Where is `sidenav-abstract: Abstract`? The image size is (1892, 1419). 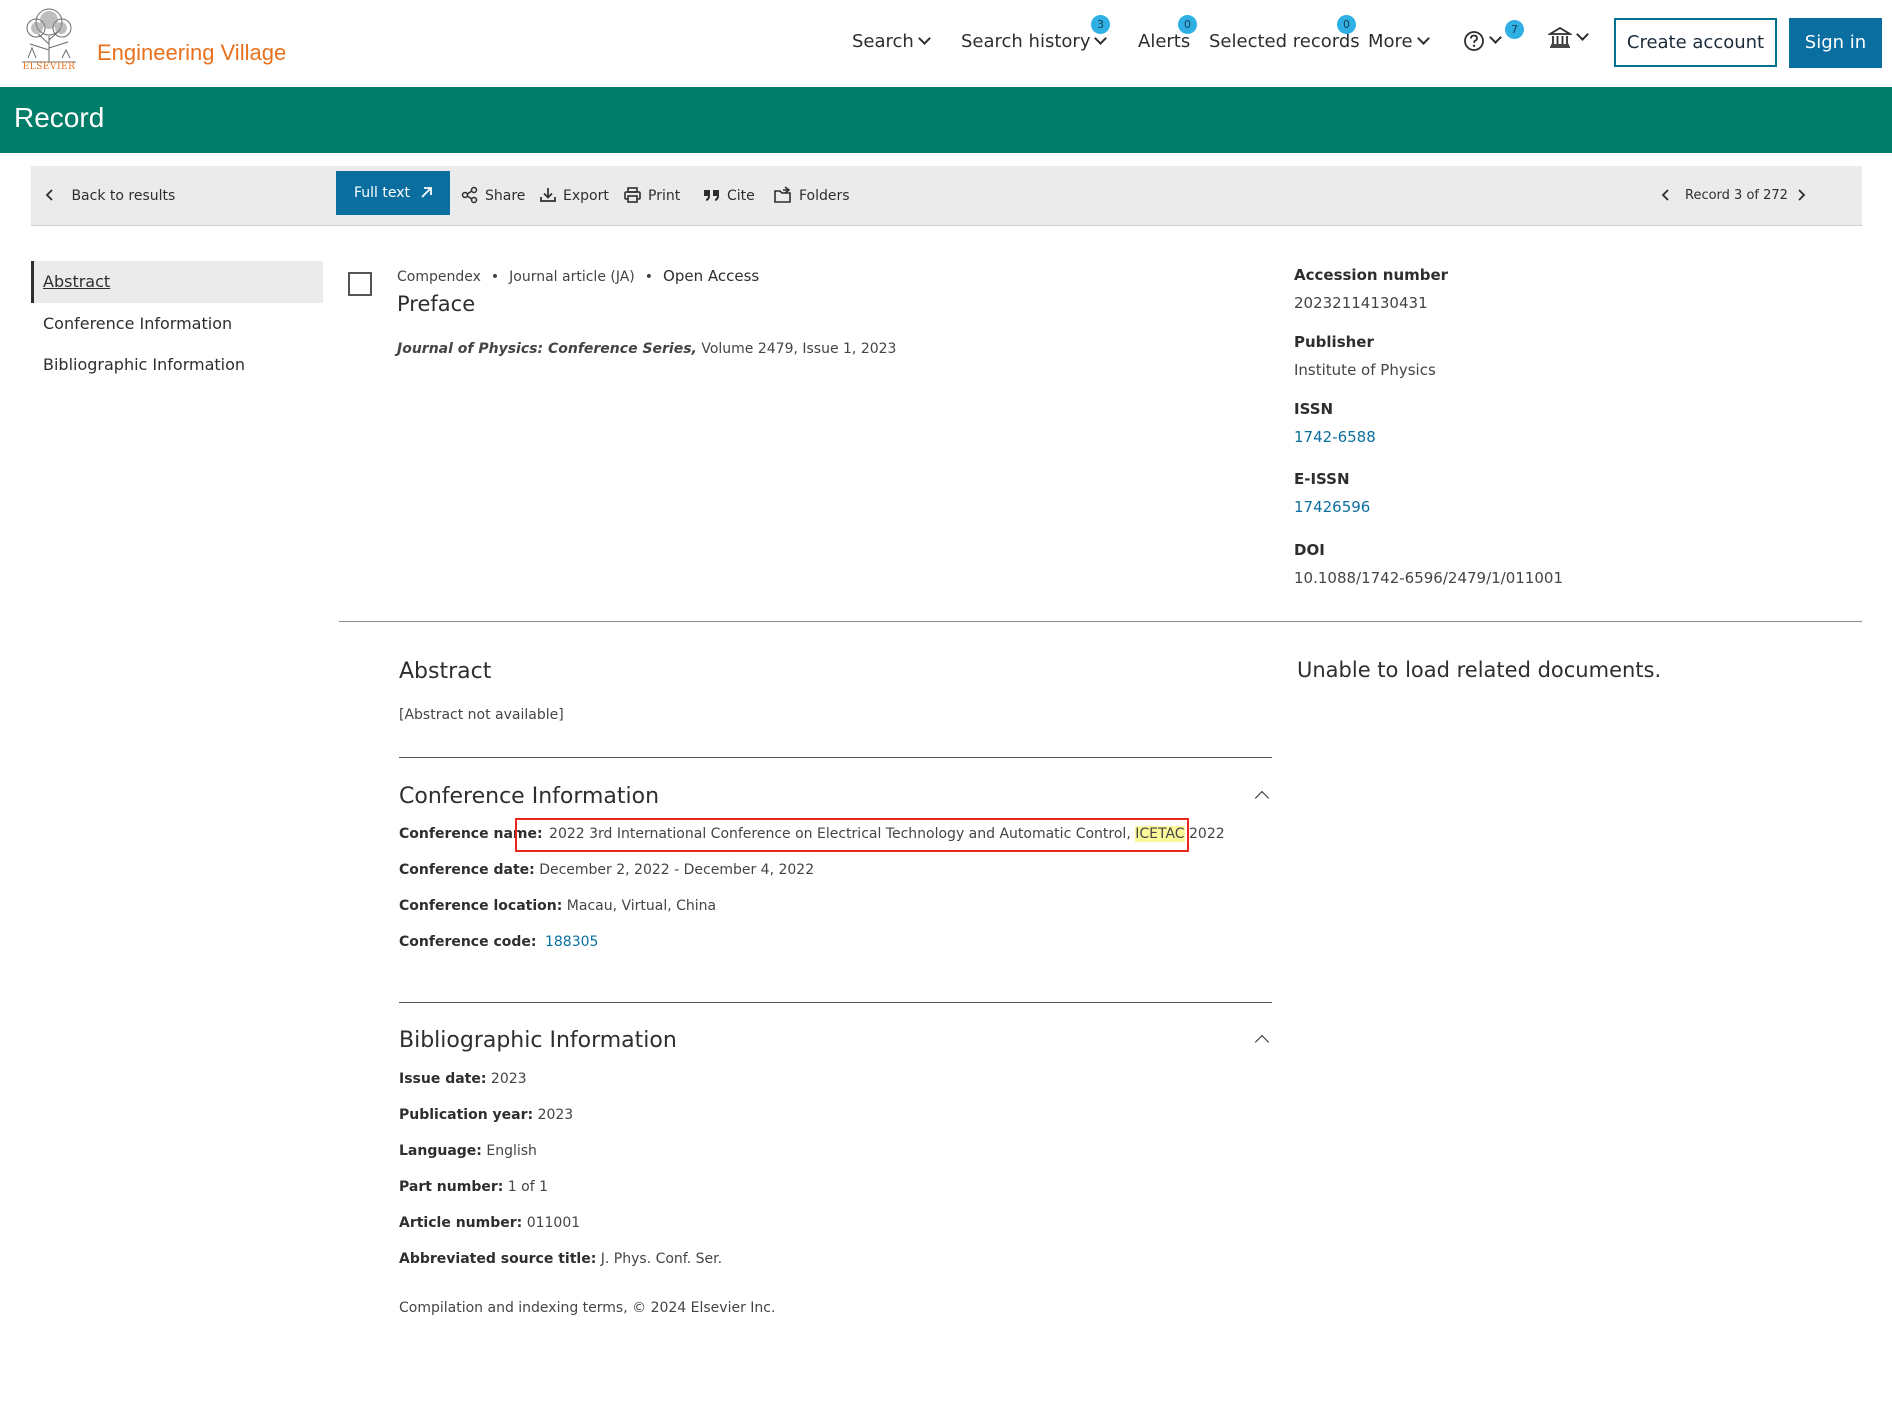 sidenav-abstract: Abstract is located at coordinates (177, 282).